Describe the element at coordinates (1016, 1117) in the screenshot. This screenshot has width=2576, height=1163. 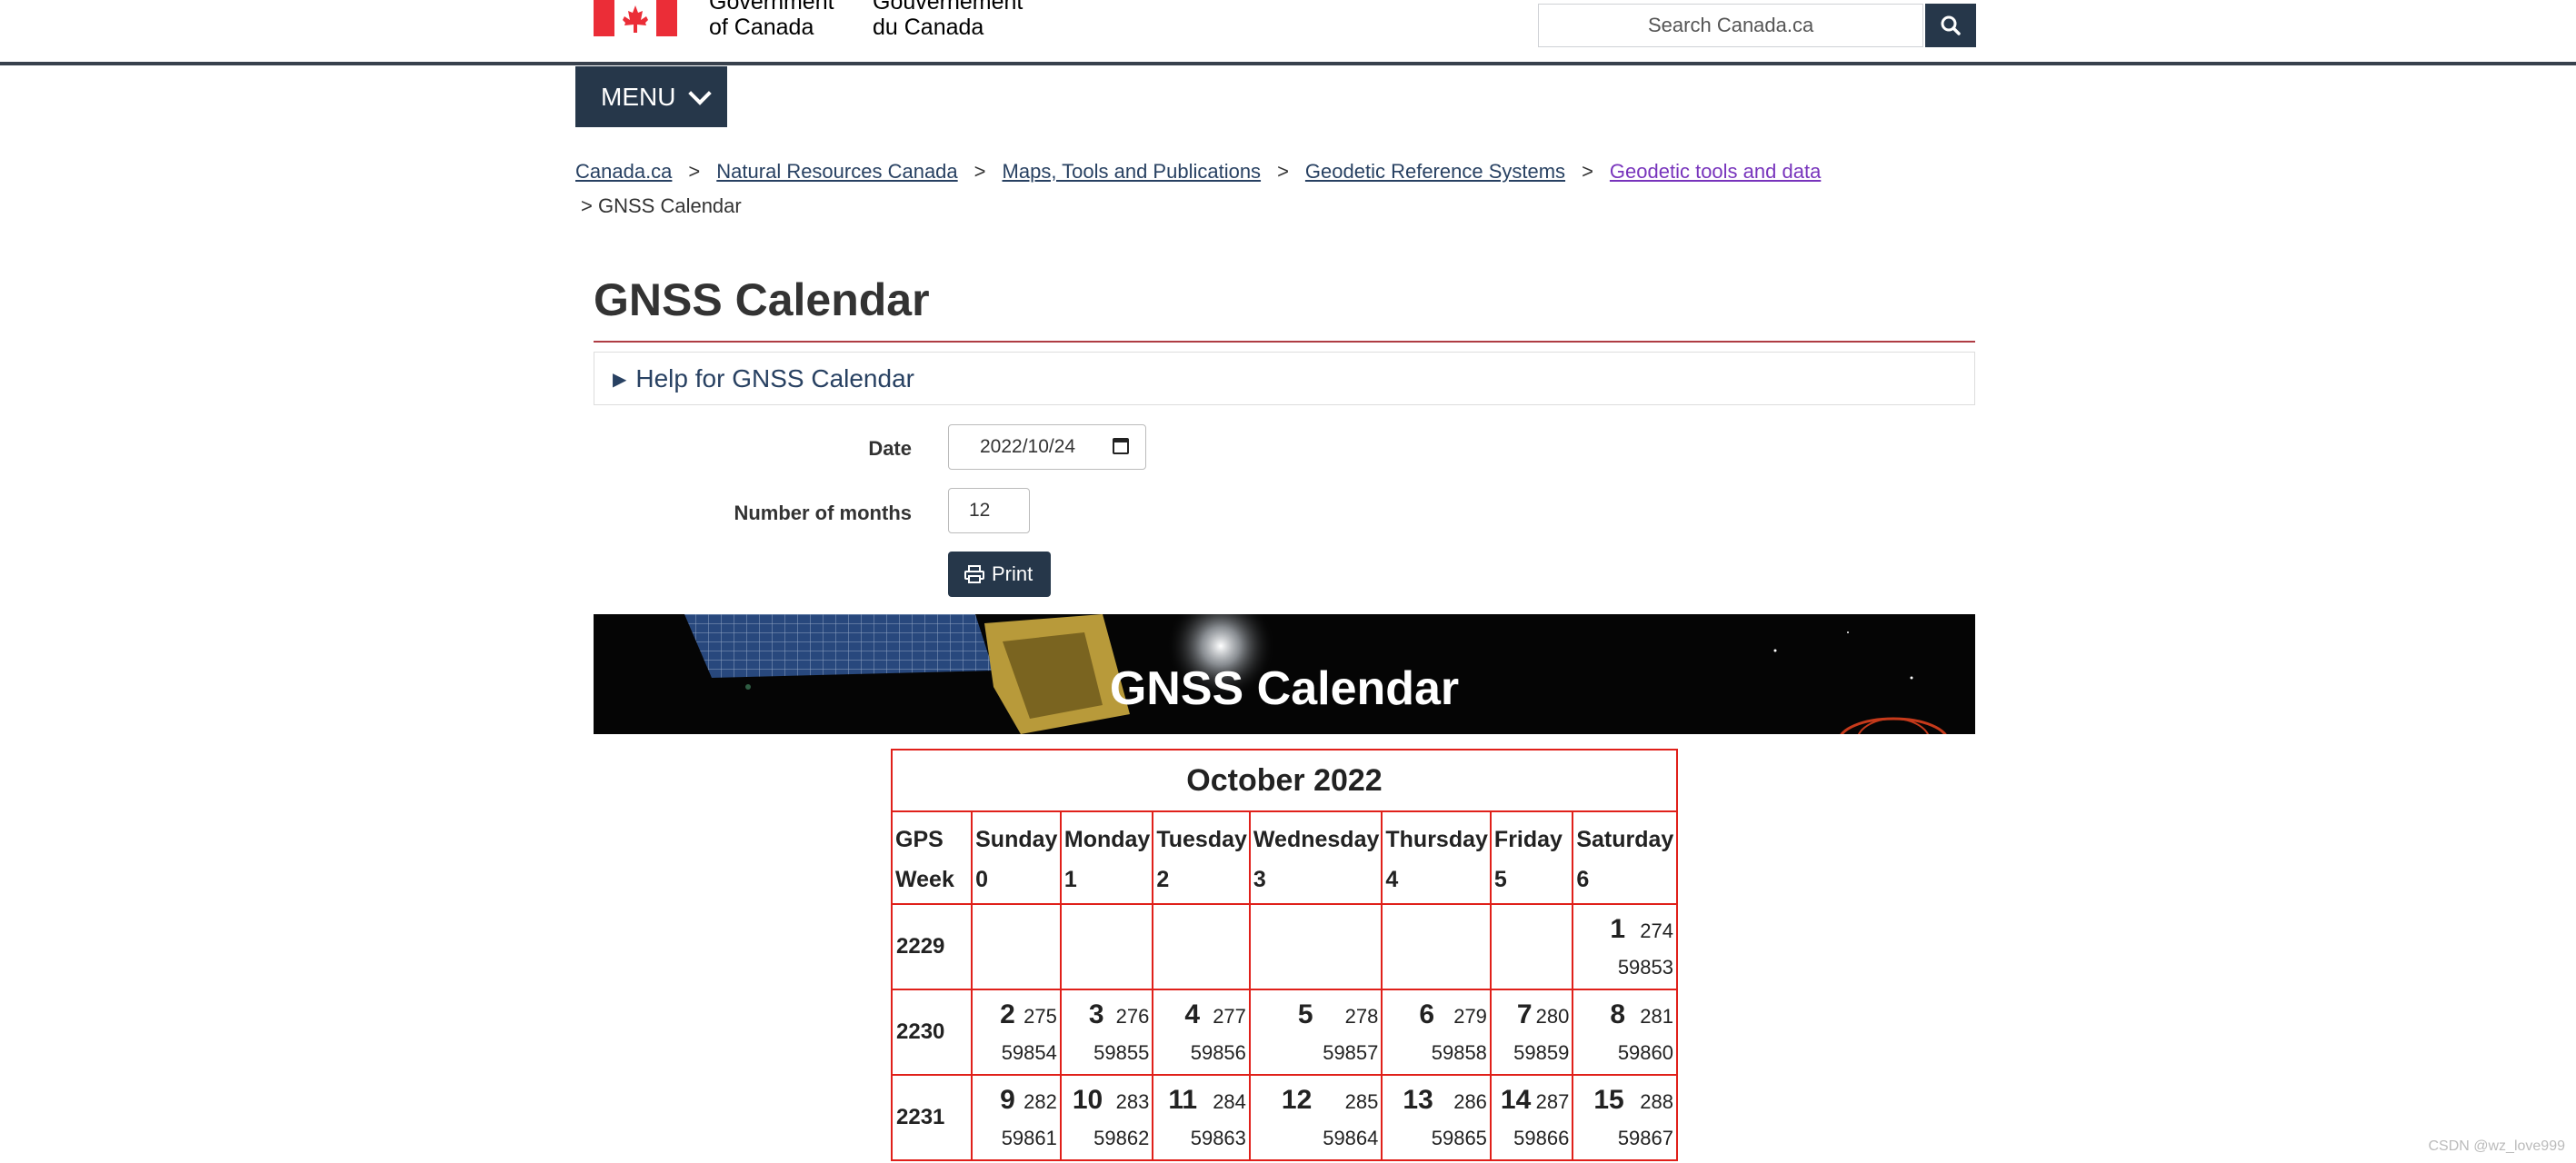
I see `day-cell: 9 282 59861` at that location.